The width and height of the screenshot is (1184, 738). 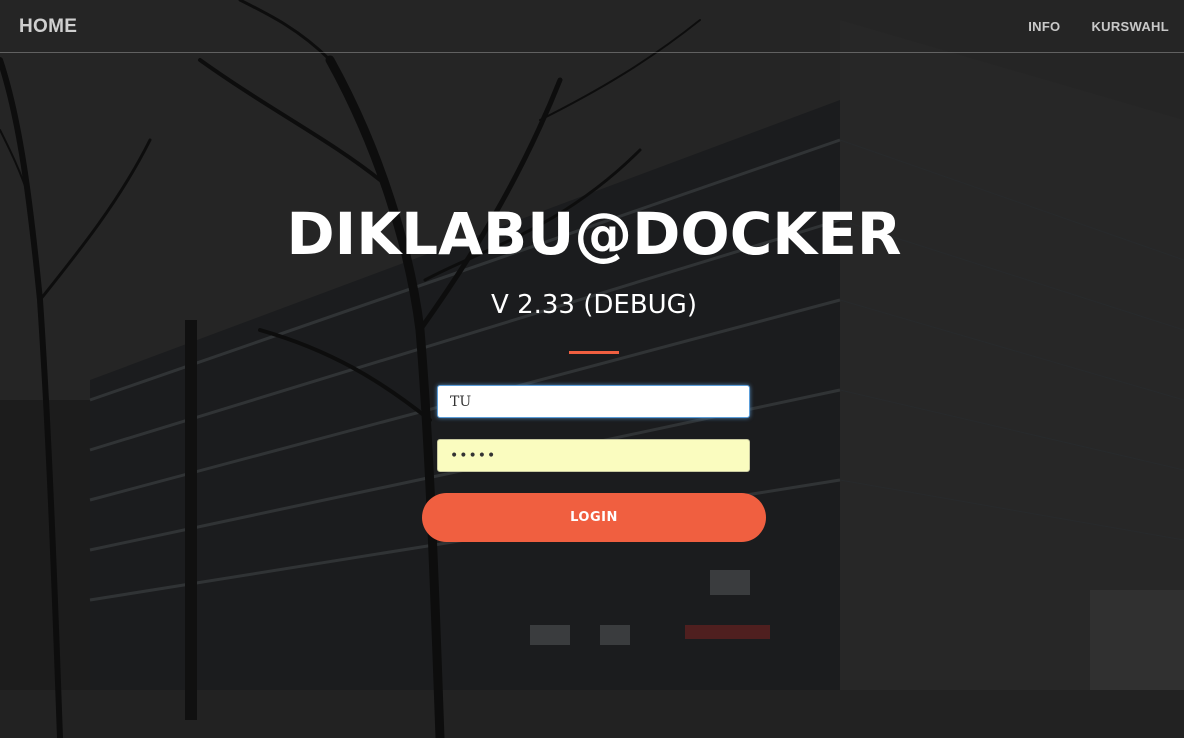 I want to click on username-input, so click(x=593, y=401).